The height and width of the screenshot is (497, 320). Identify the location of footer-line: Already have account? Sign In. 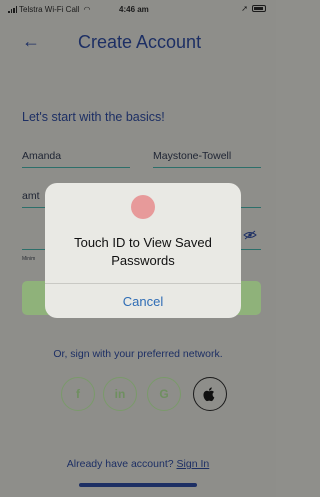
(138, 464).